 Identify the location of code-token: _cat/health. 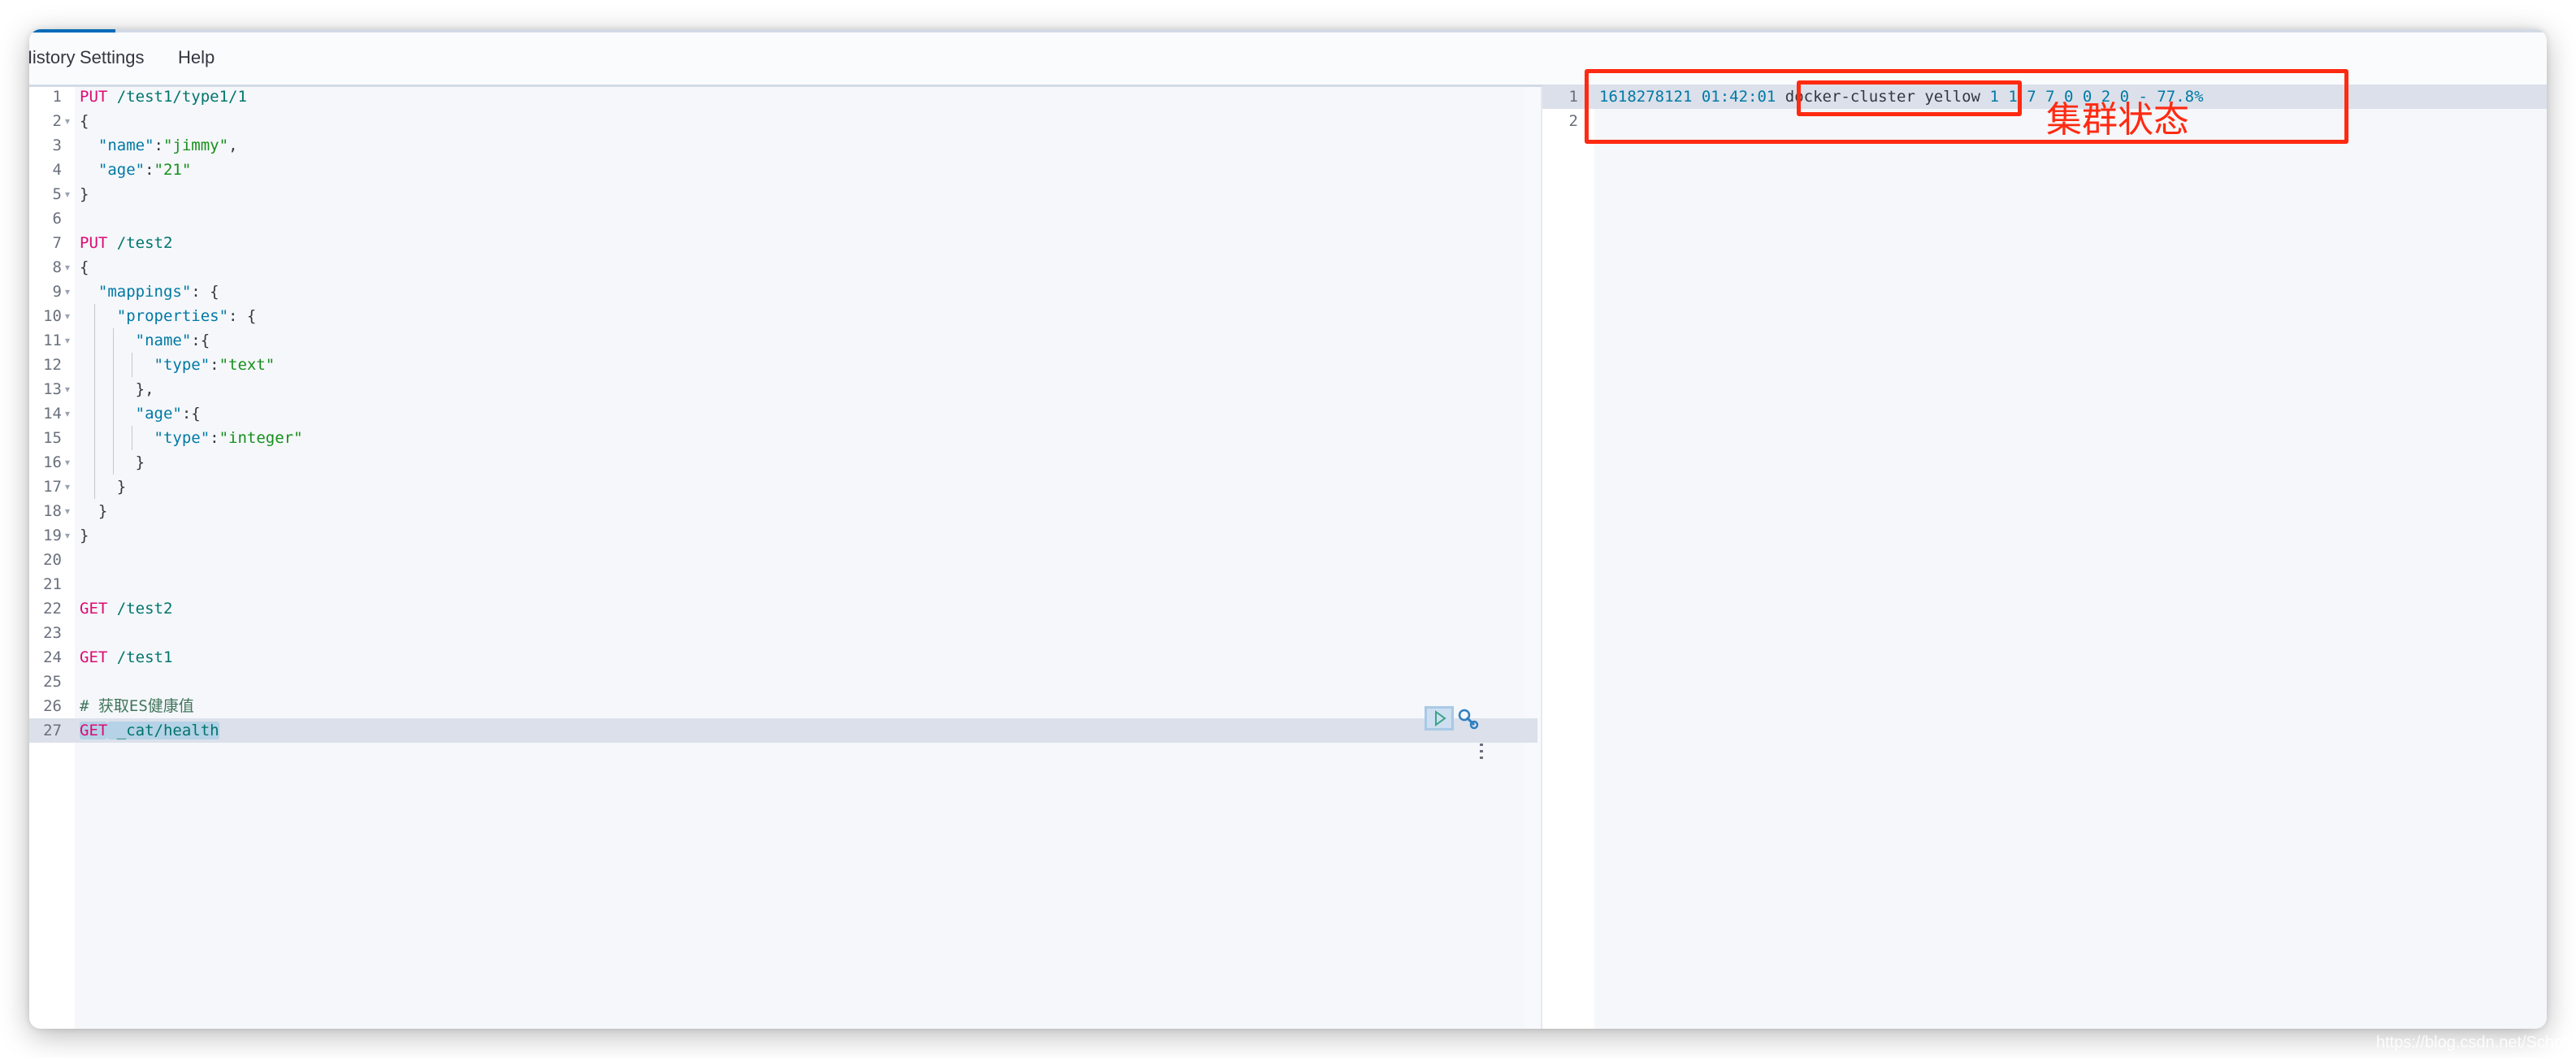
(163, 730).